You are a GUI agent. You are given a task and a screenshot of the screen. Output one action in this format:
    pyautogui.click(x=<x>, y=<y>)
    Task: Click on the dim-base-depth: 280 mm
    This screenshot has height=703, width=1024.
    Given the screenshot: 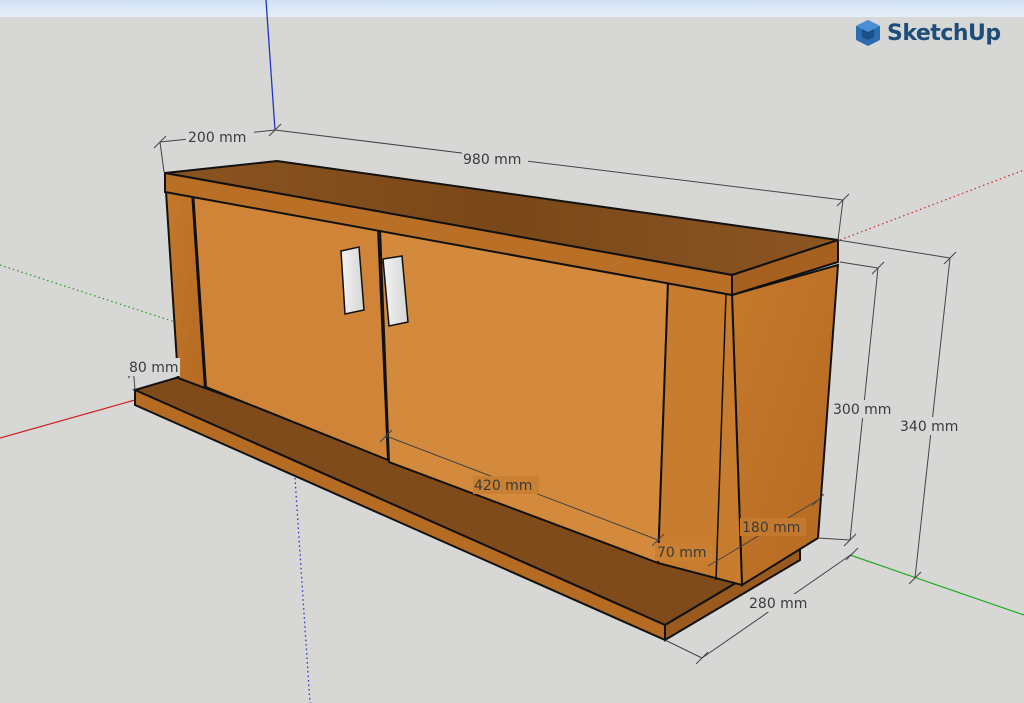 What is the action you would take?
    pyautogui.click(x=778, y=604)
    